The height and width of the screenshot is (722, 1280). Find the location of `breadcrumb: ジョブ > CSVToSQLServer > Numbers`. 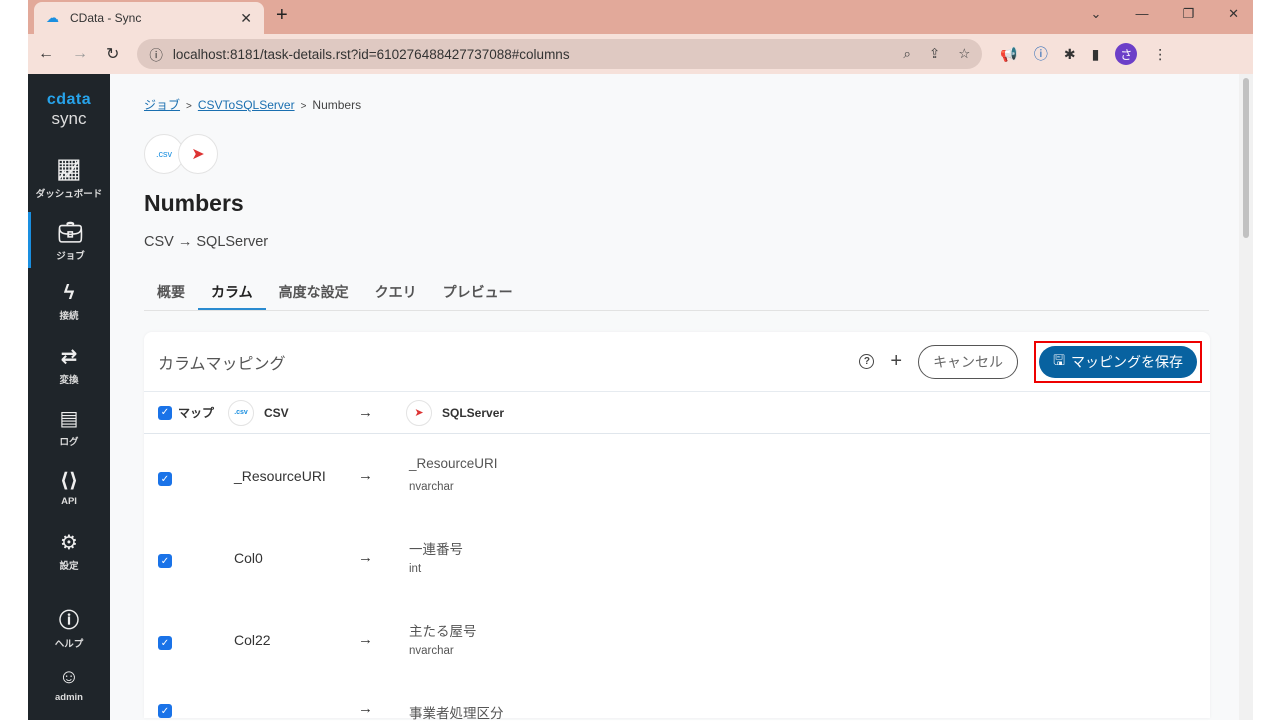

breadcrumb: ジョブ > CSVToSQLServer > Numbers is located at coordinates (253, 105).